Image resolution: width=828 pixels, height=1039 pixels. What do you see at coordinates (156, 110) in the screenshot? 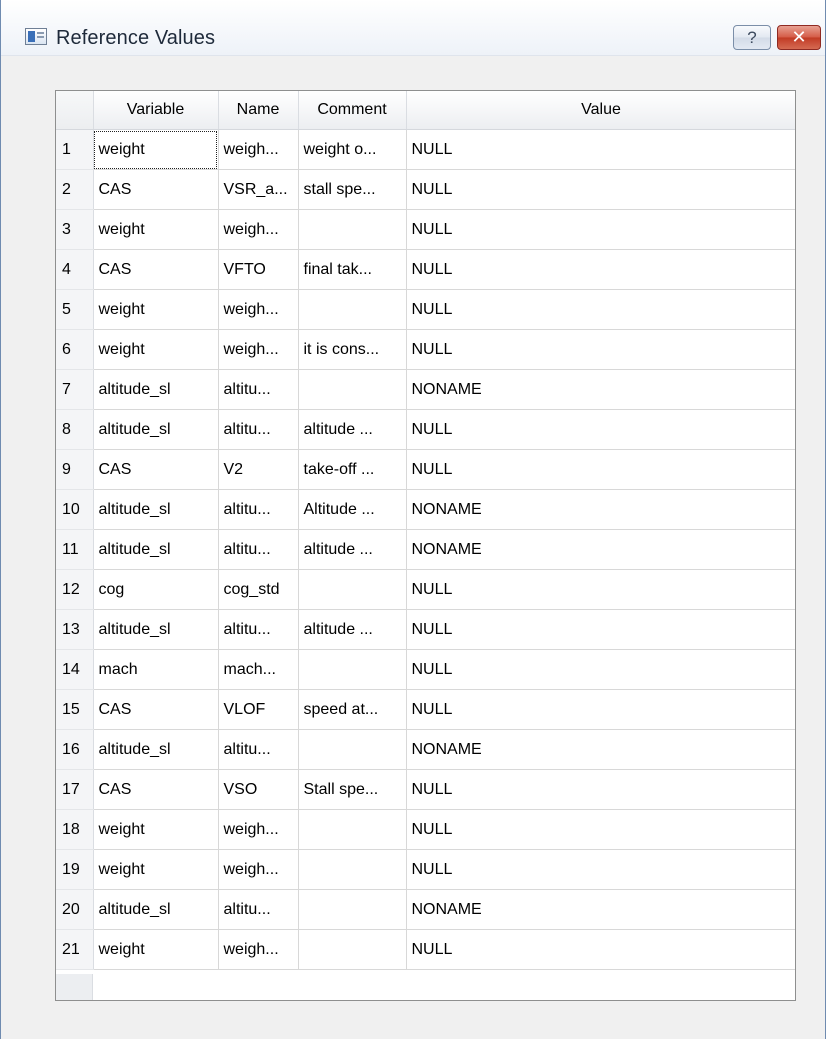
I see `column-header-variable: Variable` at bounding box center [156, 110].